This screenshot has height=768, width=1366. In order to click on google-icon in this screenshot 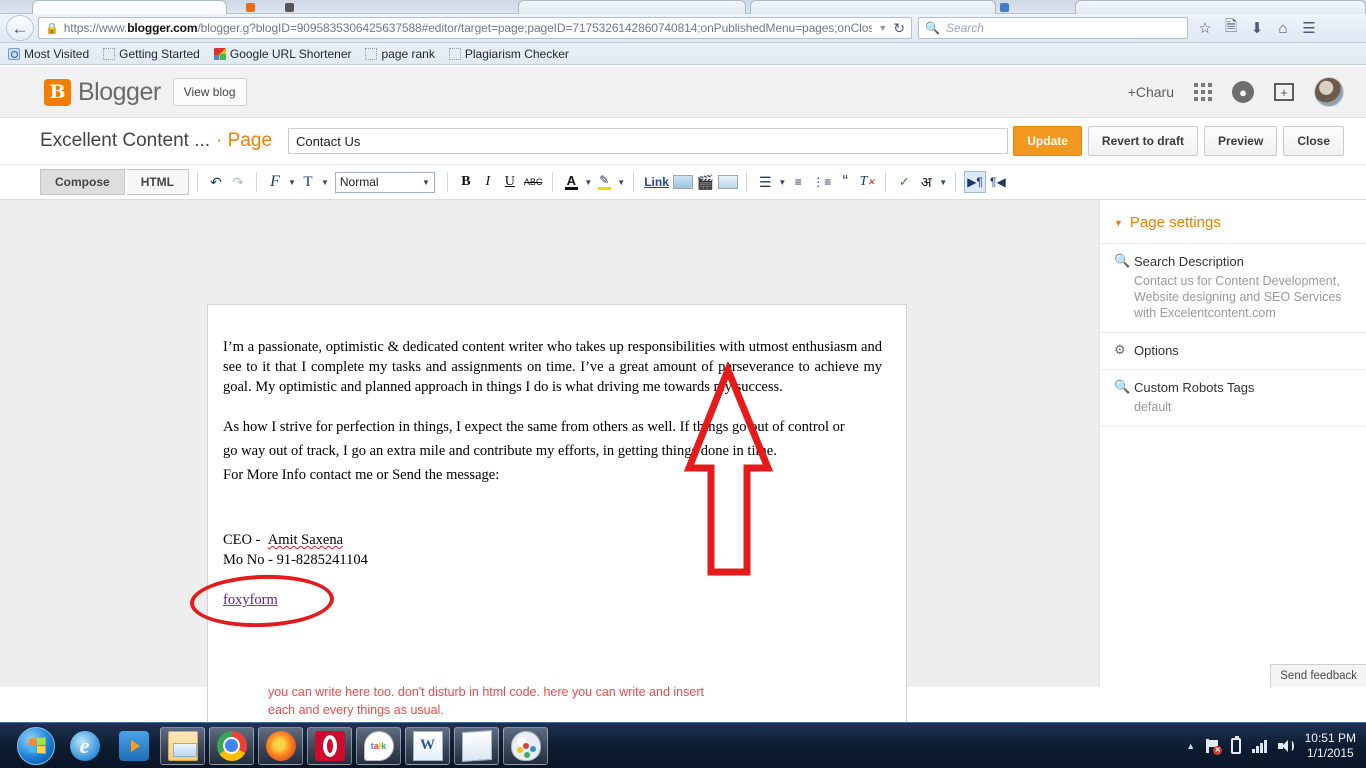, I will do `click(219, 53)`.